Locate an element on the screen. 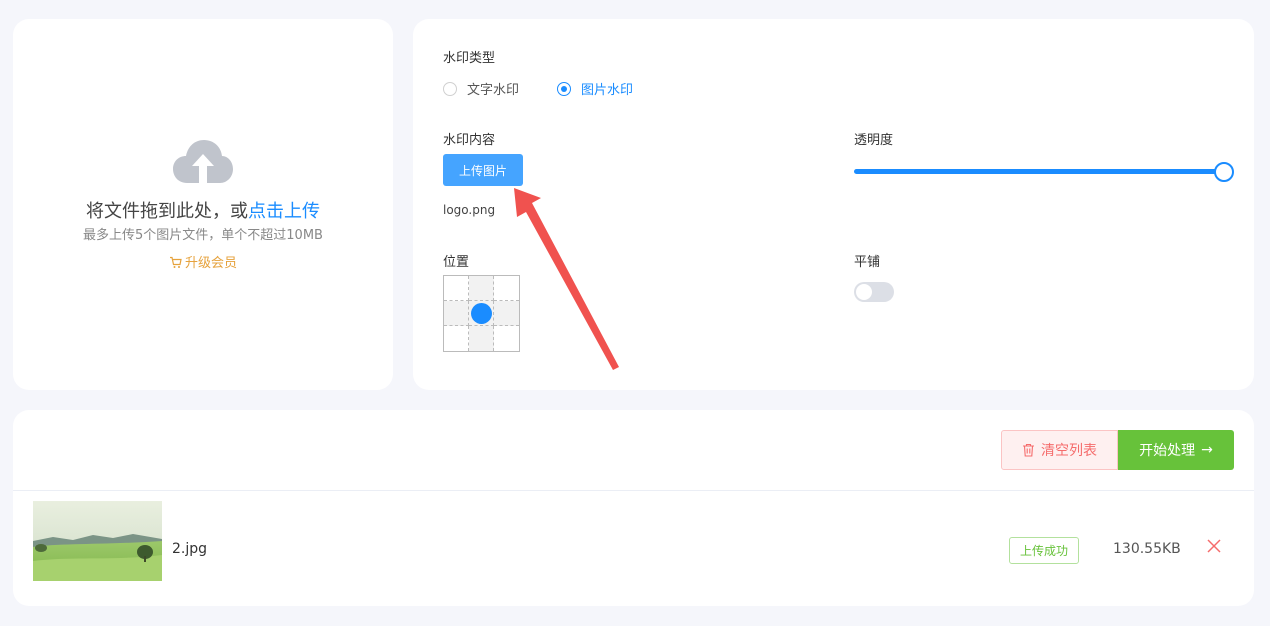 The width and height of the screenshot is (1270, 626). start-processing-button: 开始处理 → is located at coordinates (1176, 450).